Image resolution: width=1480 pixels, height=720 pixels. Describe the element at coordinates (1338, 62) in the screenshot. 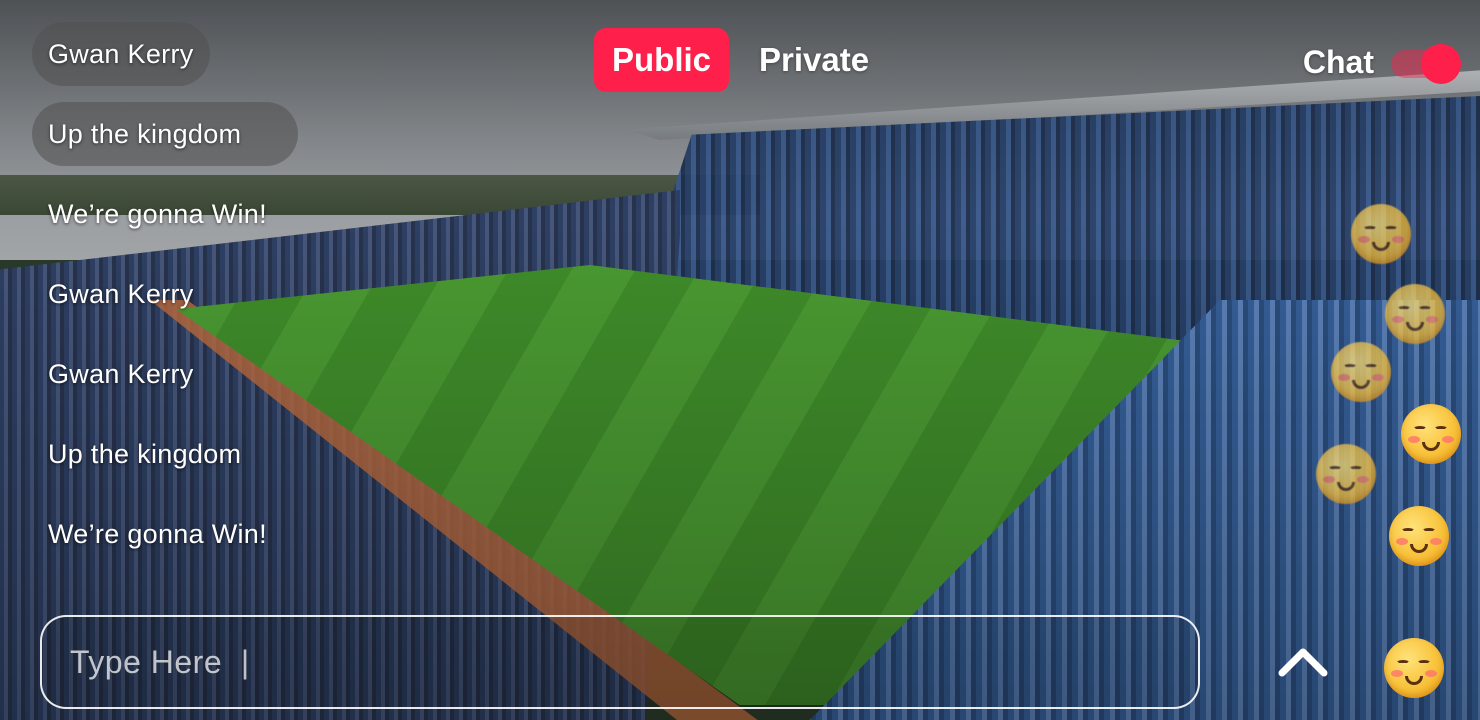

I see `chat-toggle-label: Chat` at that location.